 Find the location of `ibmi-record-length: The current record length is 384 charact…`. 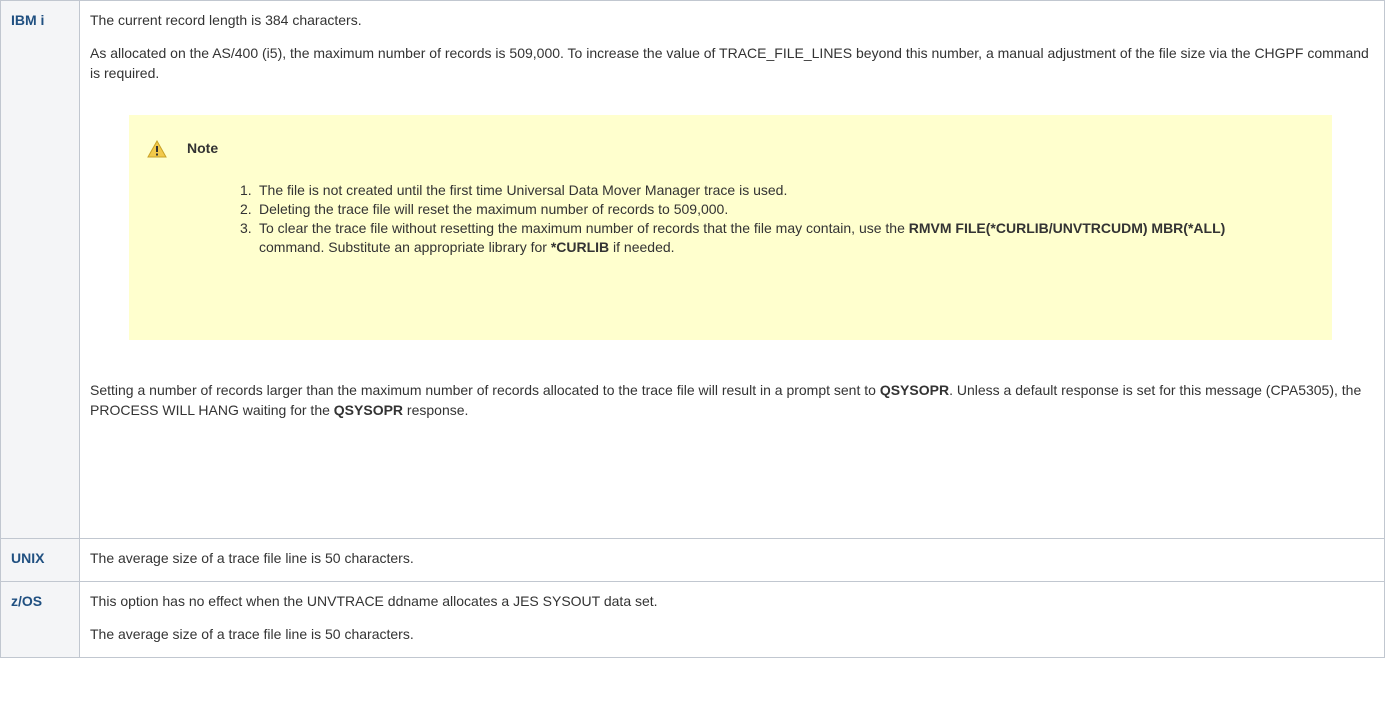

ibmi-record-length: The current record length is 384 charact… is located at coordinates (226, 20).